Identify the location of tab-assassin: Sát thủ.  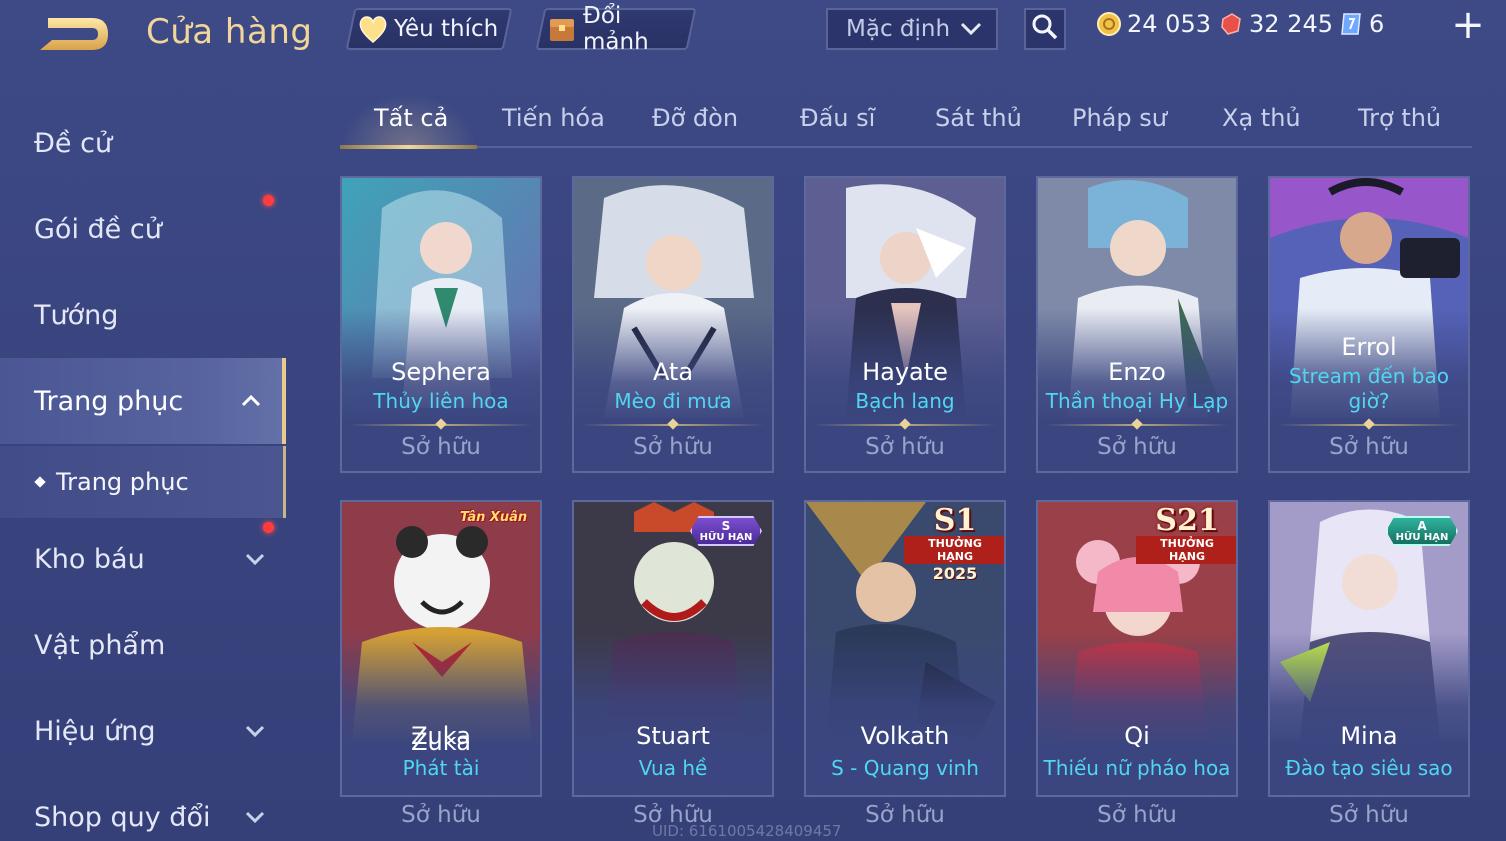
(978, 118).